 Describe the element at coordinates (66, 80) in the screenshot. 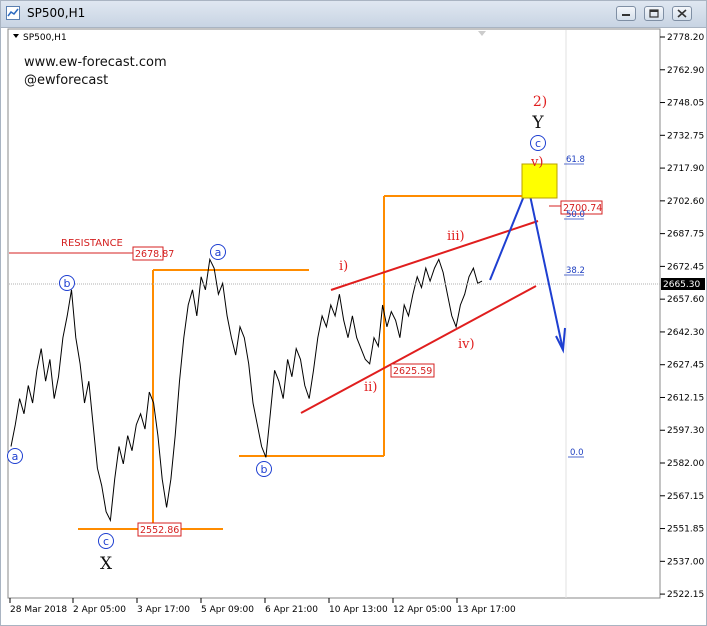

I see `watermark-handle: @ewforecast` at that location.